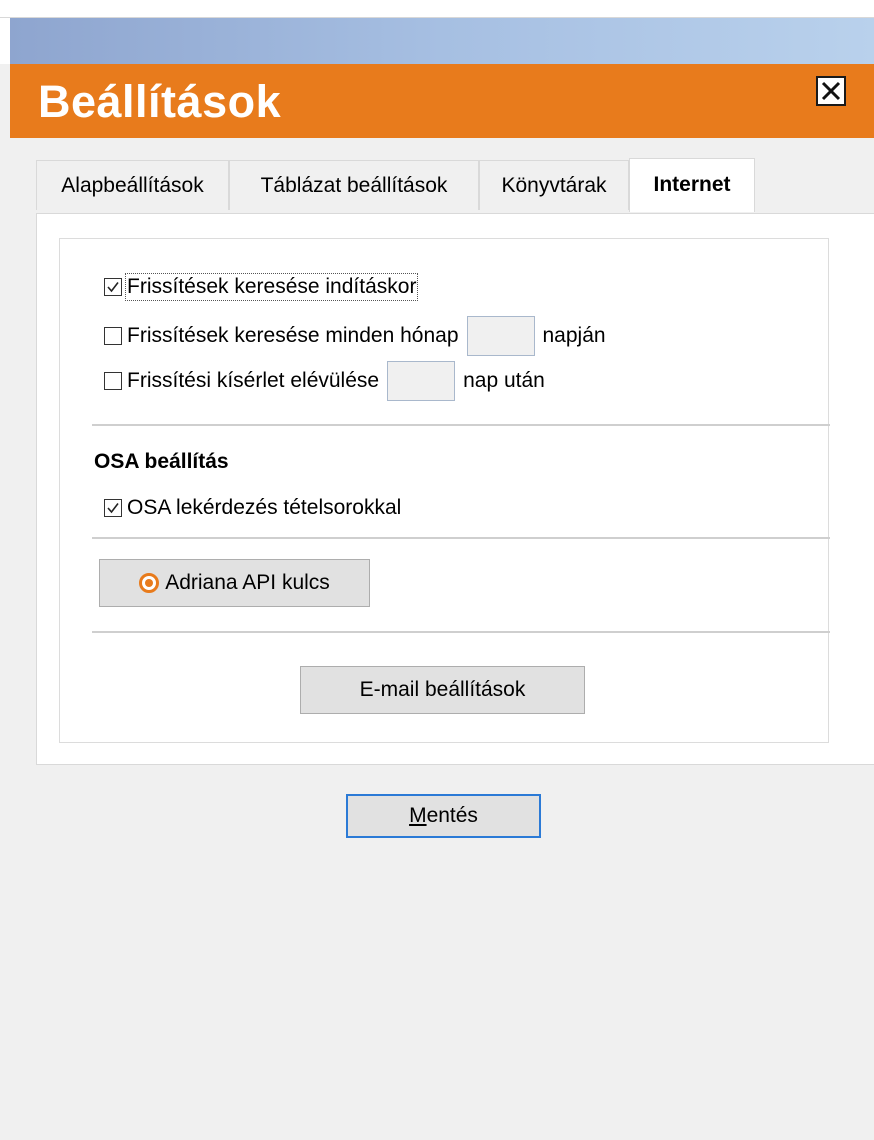 The height and width of the screenshot is (1140, 874). Describe the element at coordinates (149, 583) in the screenshot. I see `radio-target-icon` at that location.